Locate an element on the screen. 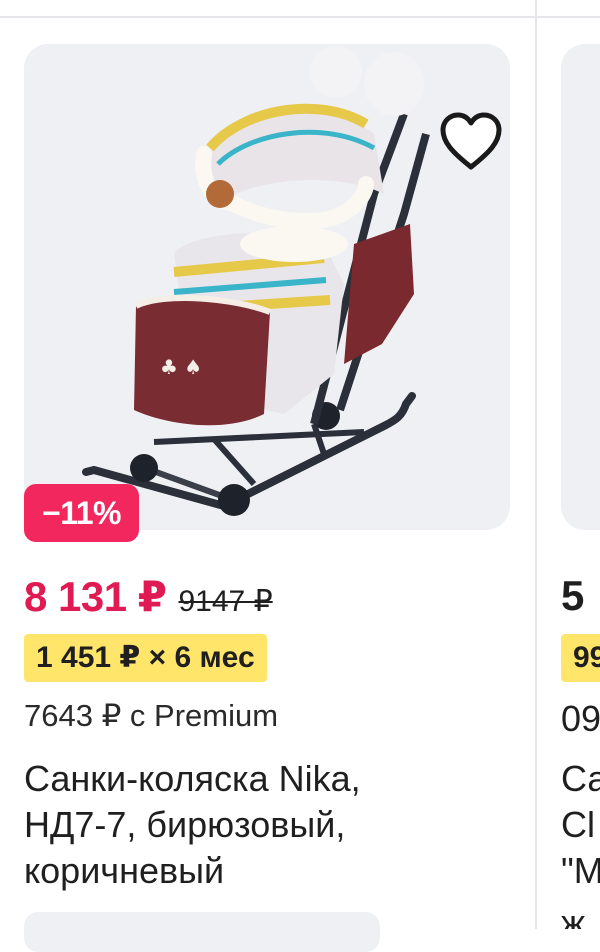  next-product-text-line: 09 is located at coordinates (580, 718).